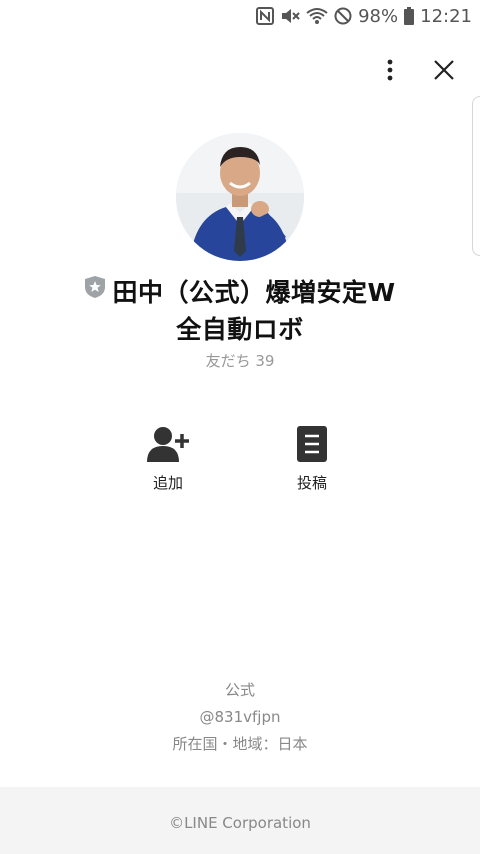 This screenshot has width=480, height=854. I want to click on battery-icon, so click(409, 16).